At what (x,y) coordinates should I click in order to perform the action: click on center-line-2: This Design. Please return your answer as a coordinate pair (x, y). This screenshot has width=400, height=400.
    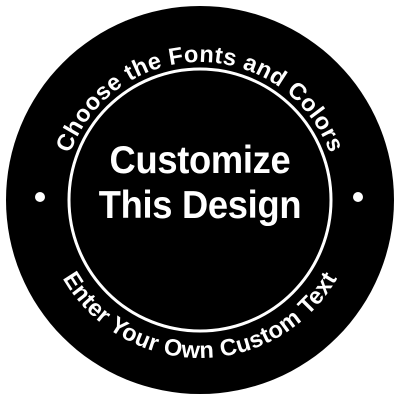
    Looking at the image, I should click on (200, 205).